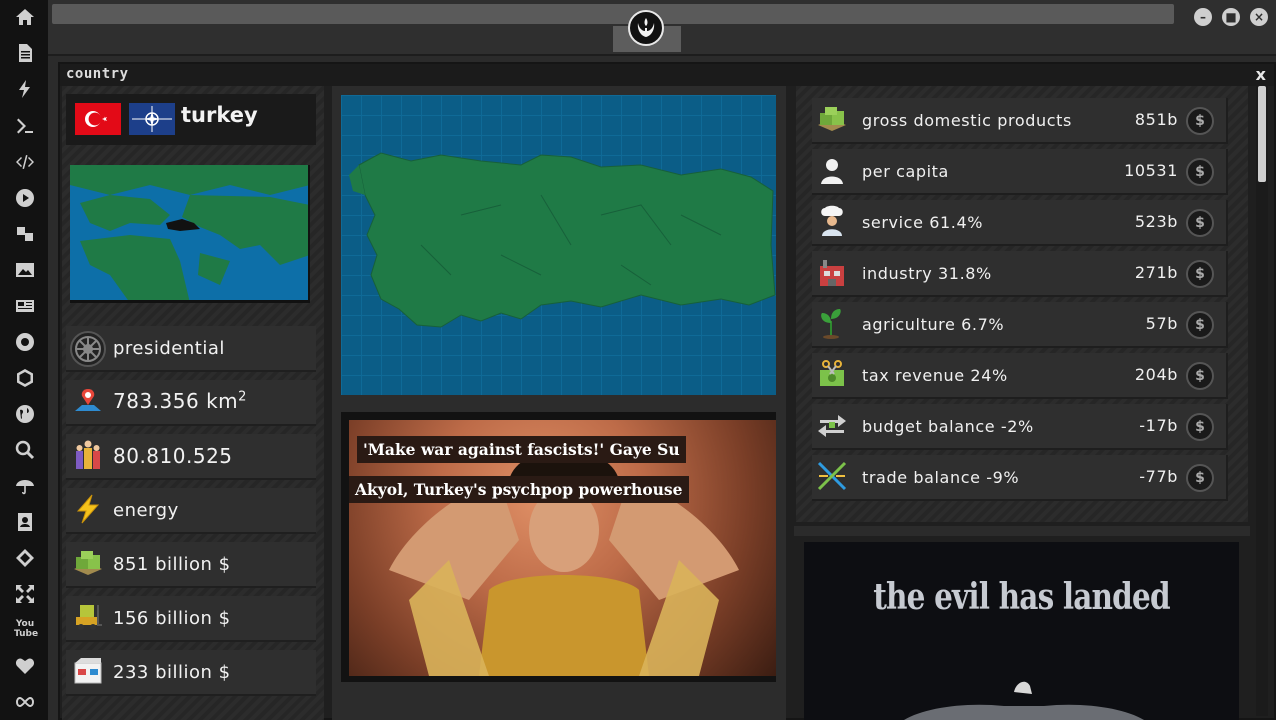 The image size is (1276, 720). I want to click on trade-cross-icon, so click(832, 478).